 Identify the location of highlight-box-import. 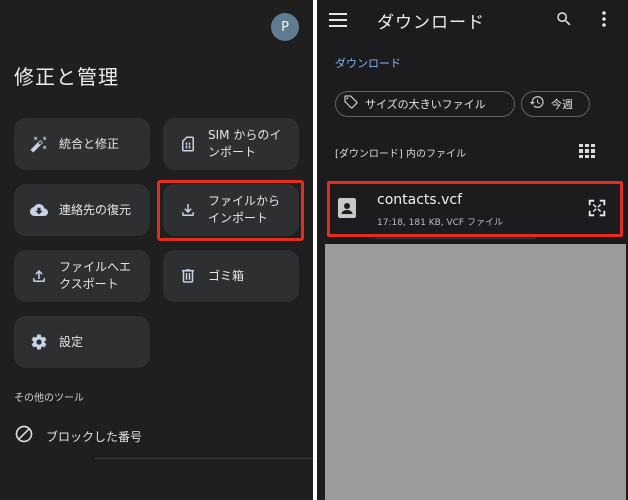
(230, 210).